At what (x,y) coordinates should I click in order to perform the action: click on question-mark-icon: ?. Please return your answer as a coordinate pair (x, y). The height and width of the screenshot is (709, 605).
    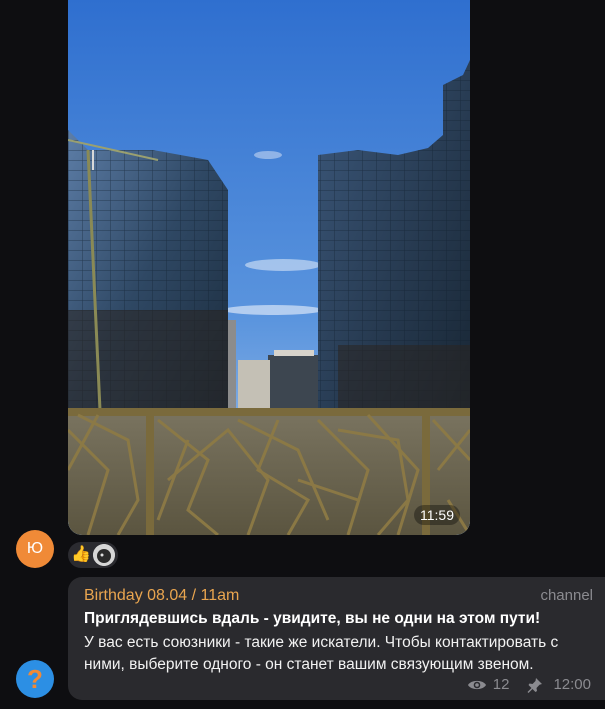
    Looking at the image, I should click on (35, 678).